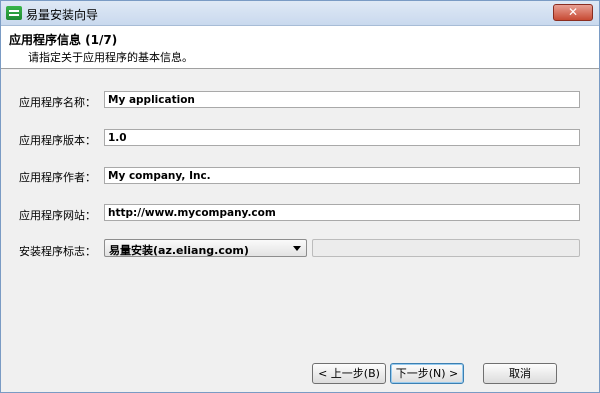 The image size is (600, 393). What do you see at coordinates (342, 212) in the screenshot?
I see `app-website-field` at bounding box center [342, 212].